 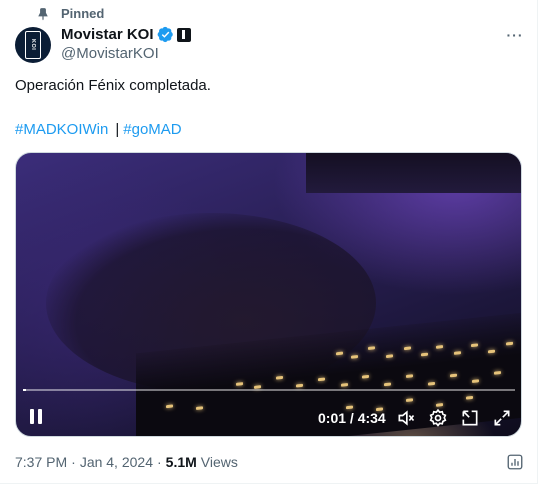 I want to click on avatar-logo: KOI, so click(x=33, y=45).